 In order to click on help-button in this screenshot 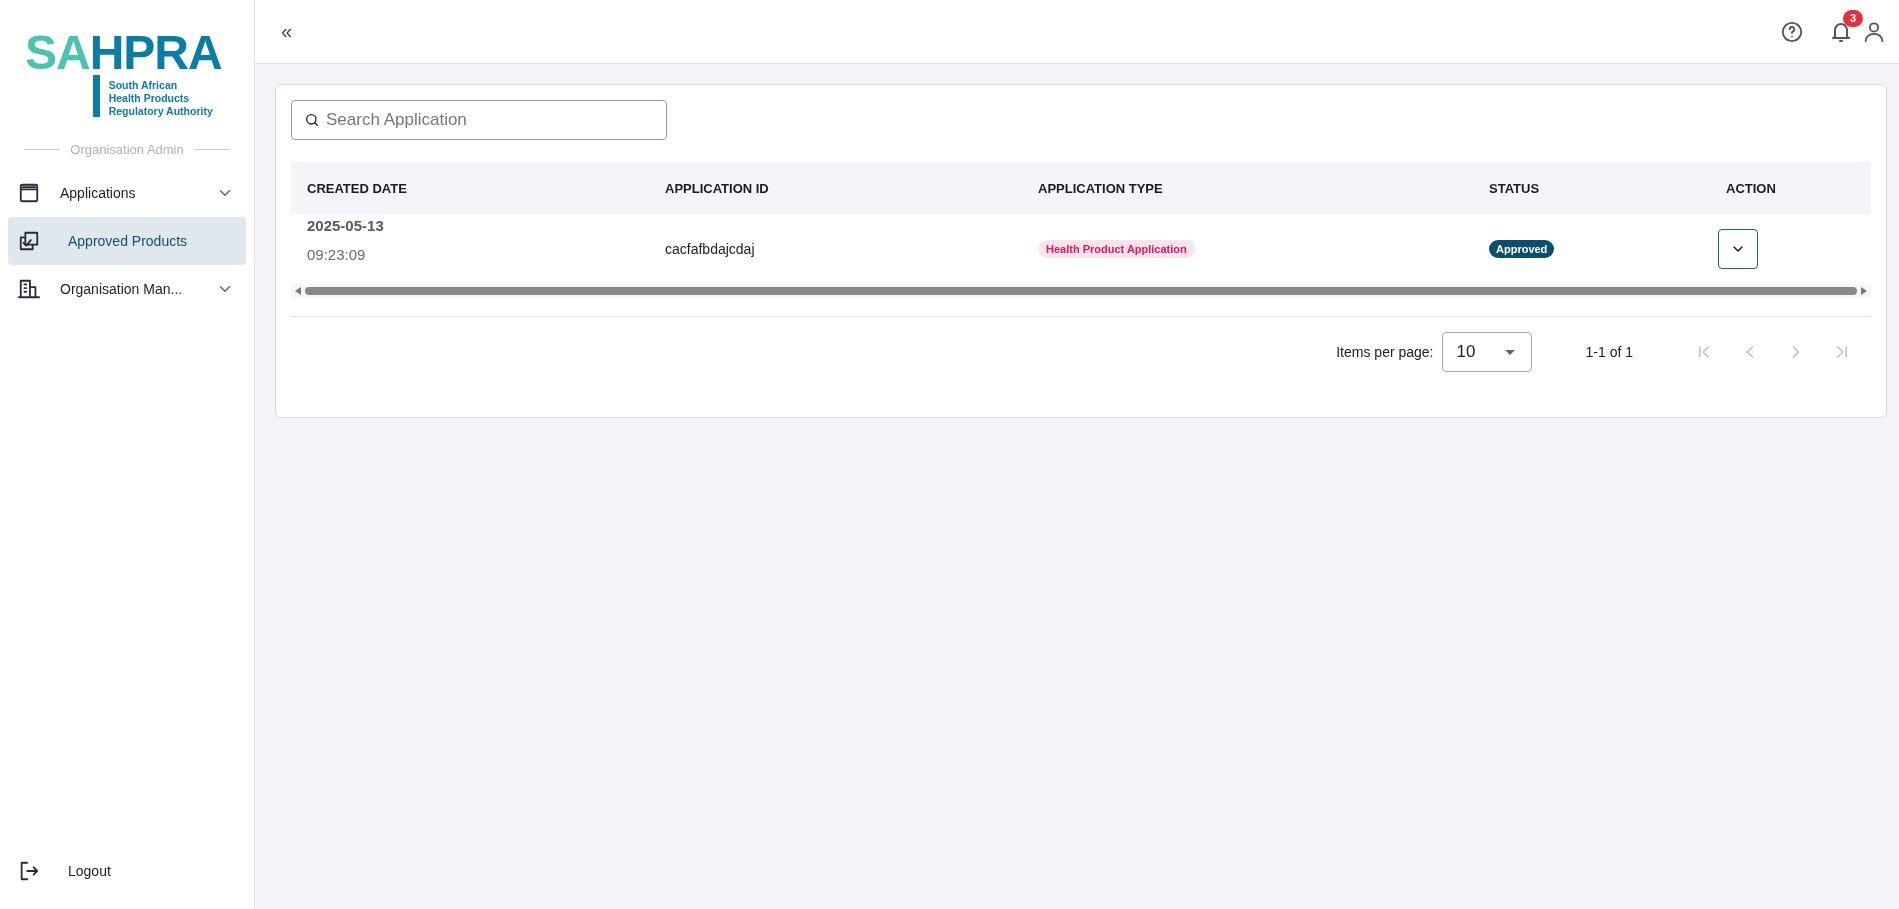, I will do `click(1792, 31)`.